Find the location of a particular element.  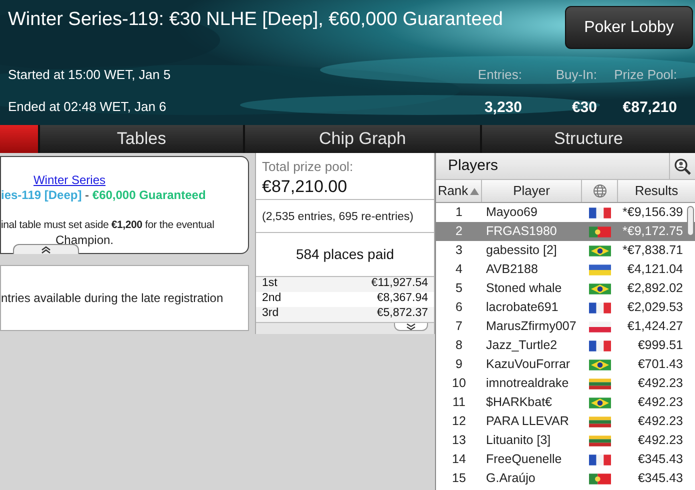

player-row: 2 FRGAS1980 *€9,172.75 is located at coordinates (565, 231).